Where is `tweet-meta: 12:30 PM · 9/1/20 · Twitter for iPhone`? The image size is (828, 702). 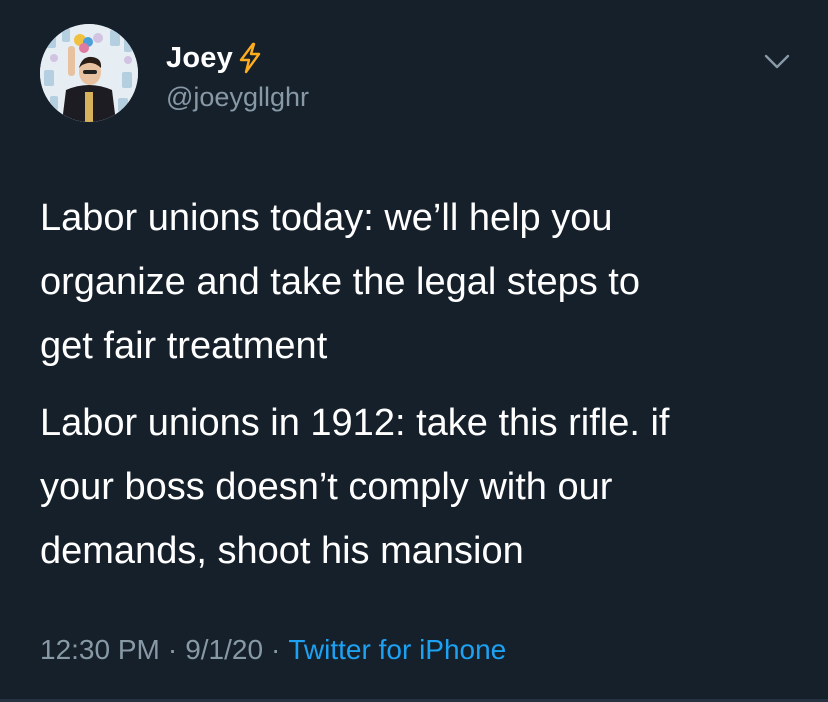
tweet-meta: 12:30 PM · 9/1/20 · Twitter for iPhone is located at coordinates (273, 650).